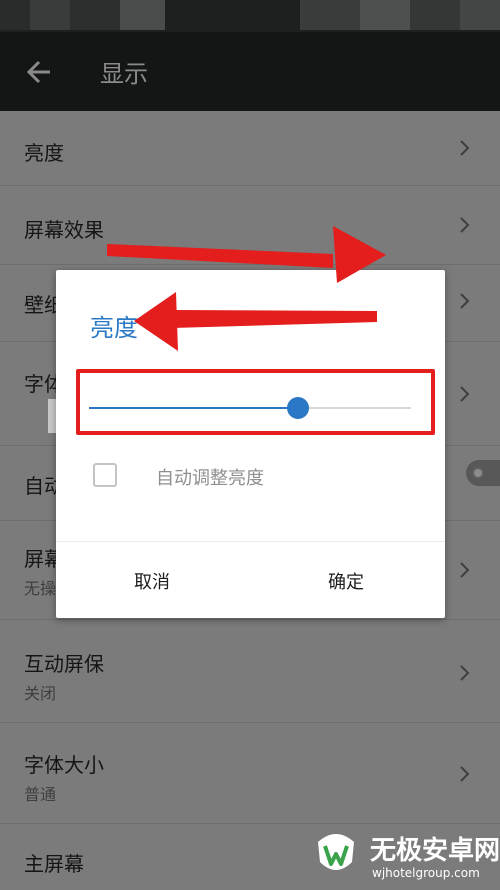 The height and width of the screenshot is (890, 500). Describe the element at coordinates (64, 230) in the screenshot. I see `settings-item-label: 屏幕效果` at that location.